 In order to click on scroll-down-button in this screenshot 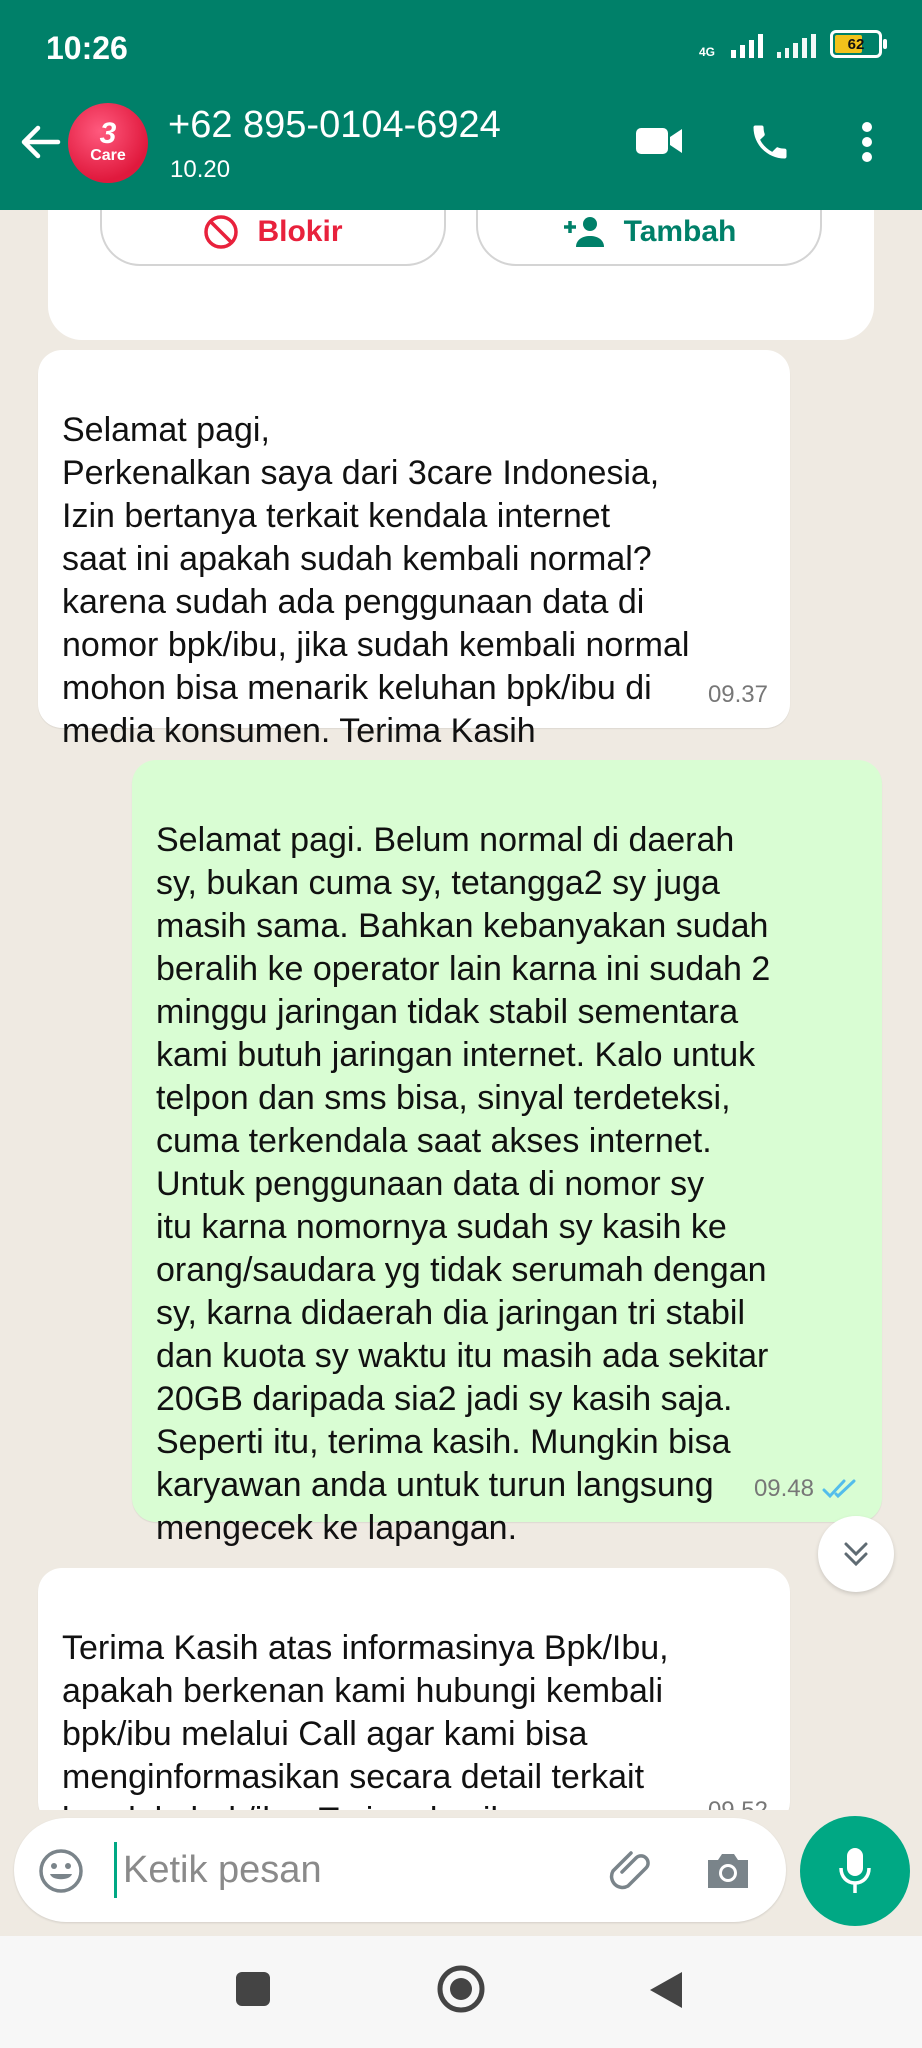, I will do `click(856, 1554)`.